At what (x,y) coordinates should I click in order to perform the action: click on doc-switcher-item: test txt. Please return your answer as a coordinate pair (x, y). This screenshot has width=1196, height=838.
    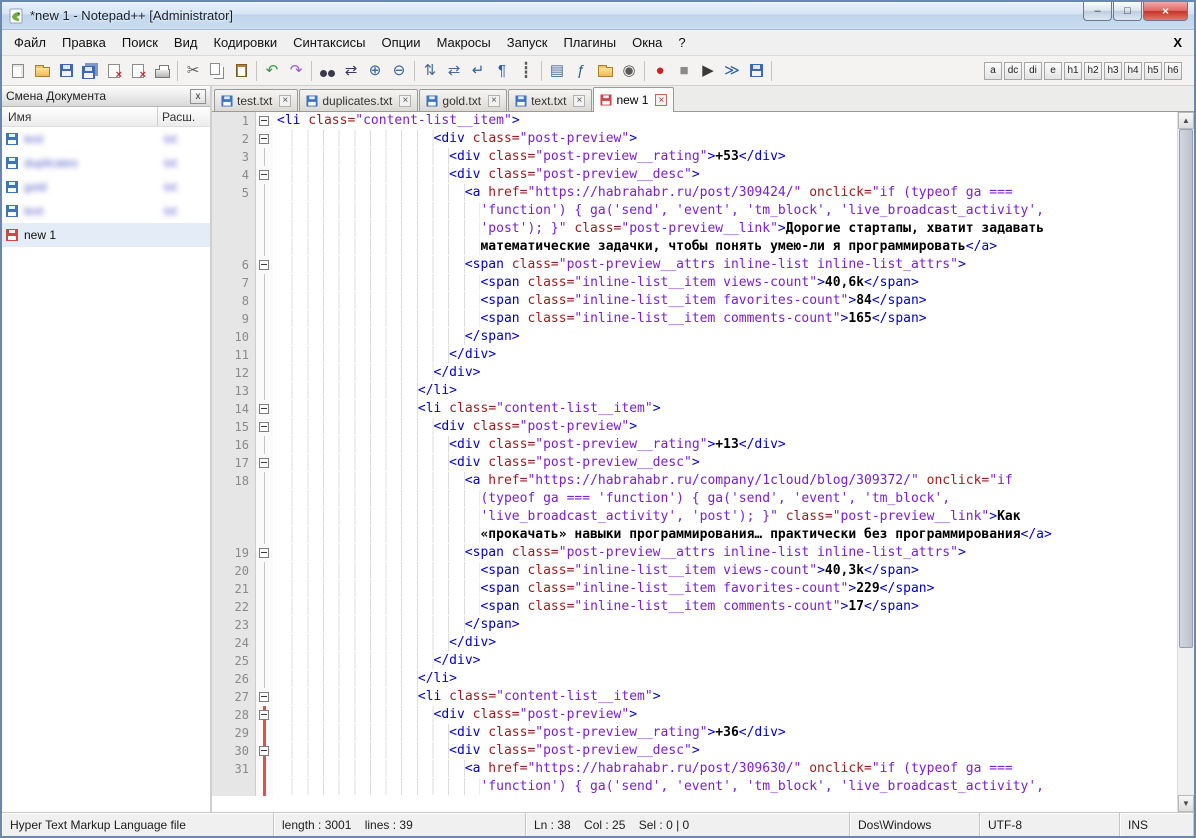
    Looking at the image, I should click on (106, 139).